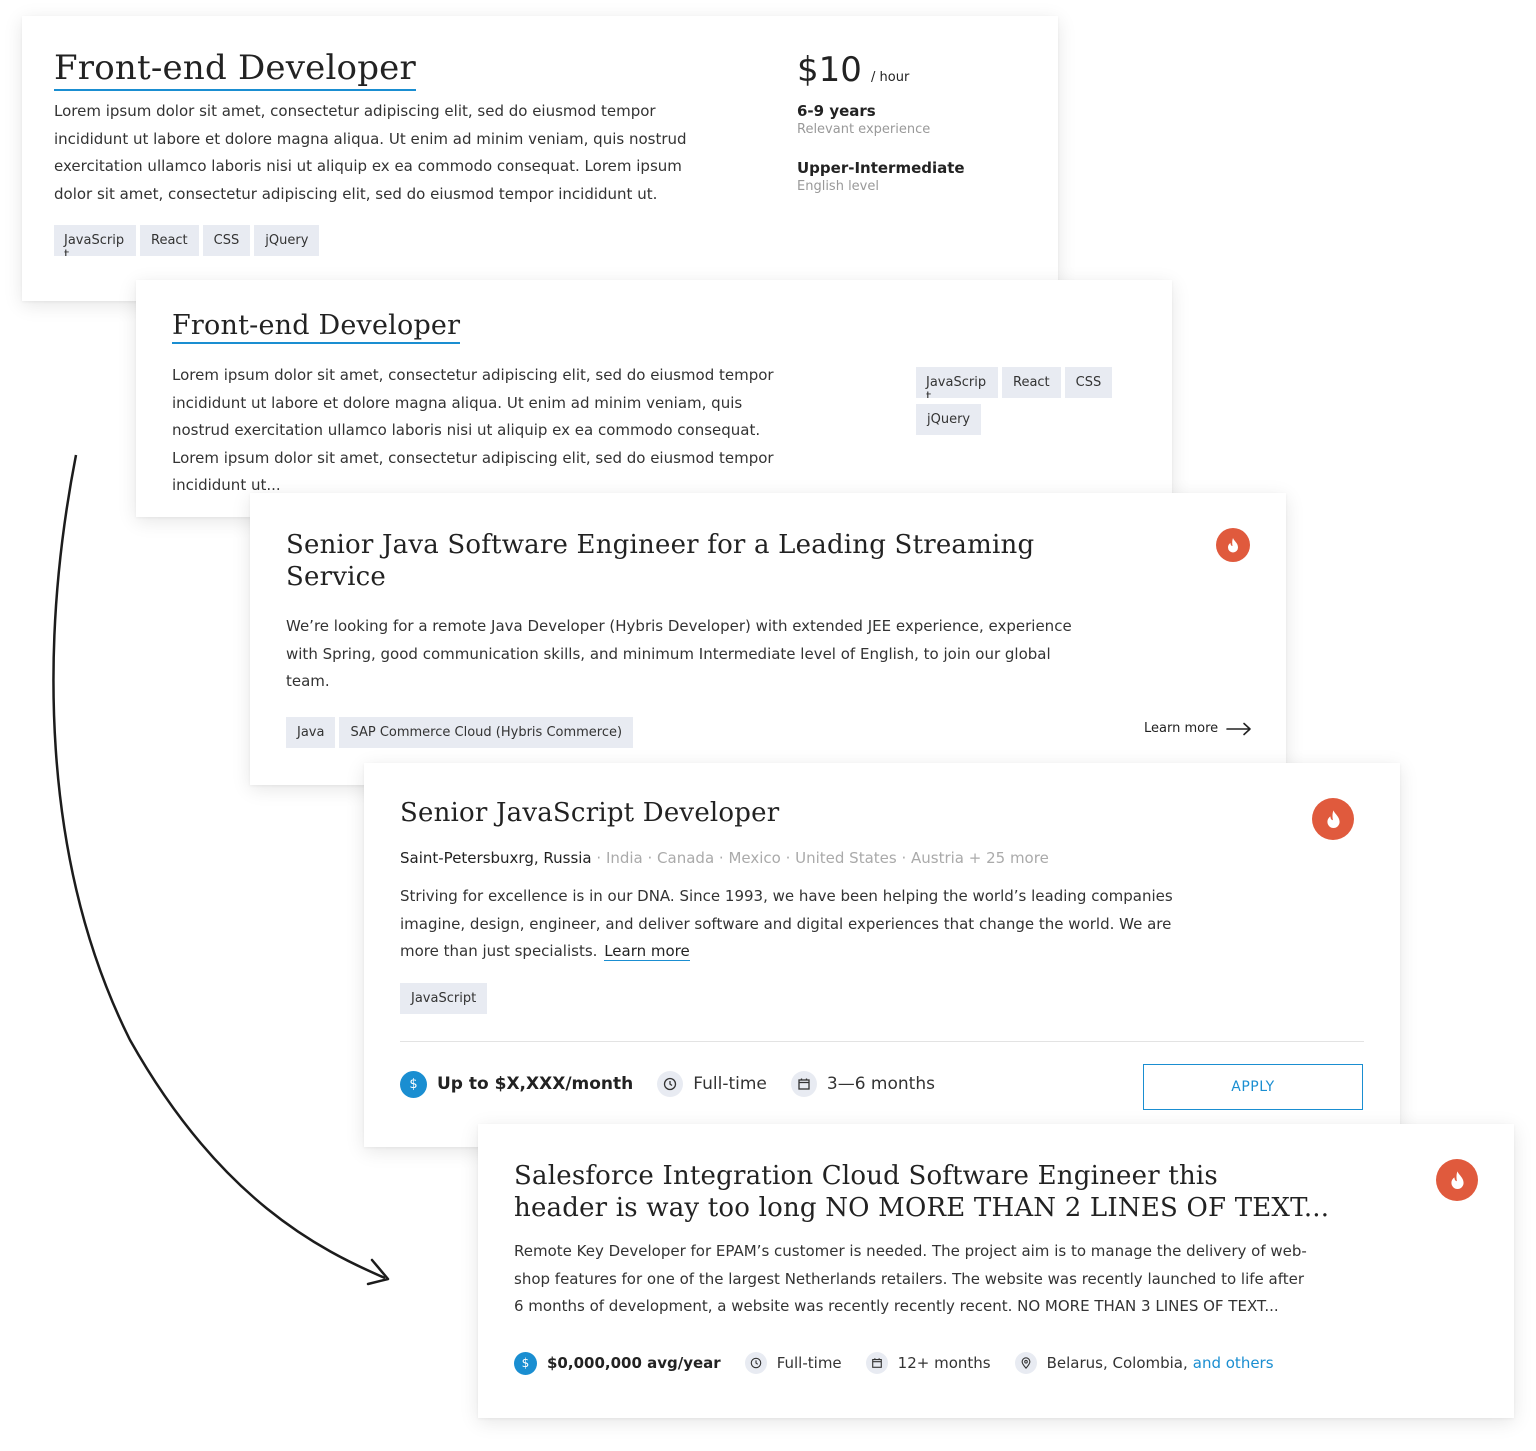  I want to click on experience-label: Relevant experience, so click(864, 129).